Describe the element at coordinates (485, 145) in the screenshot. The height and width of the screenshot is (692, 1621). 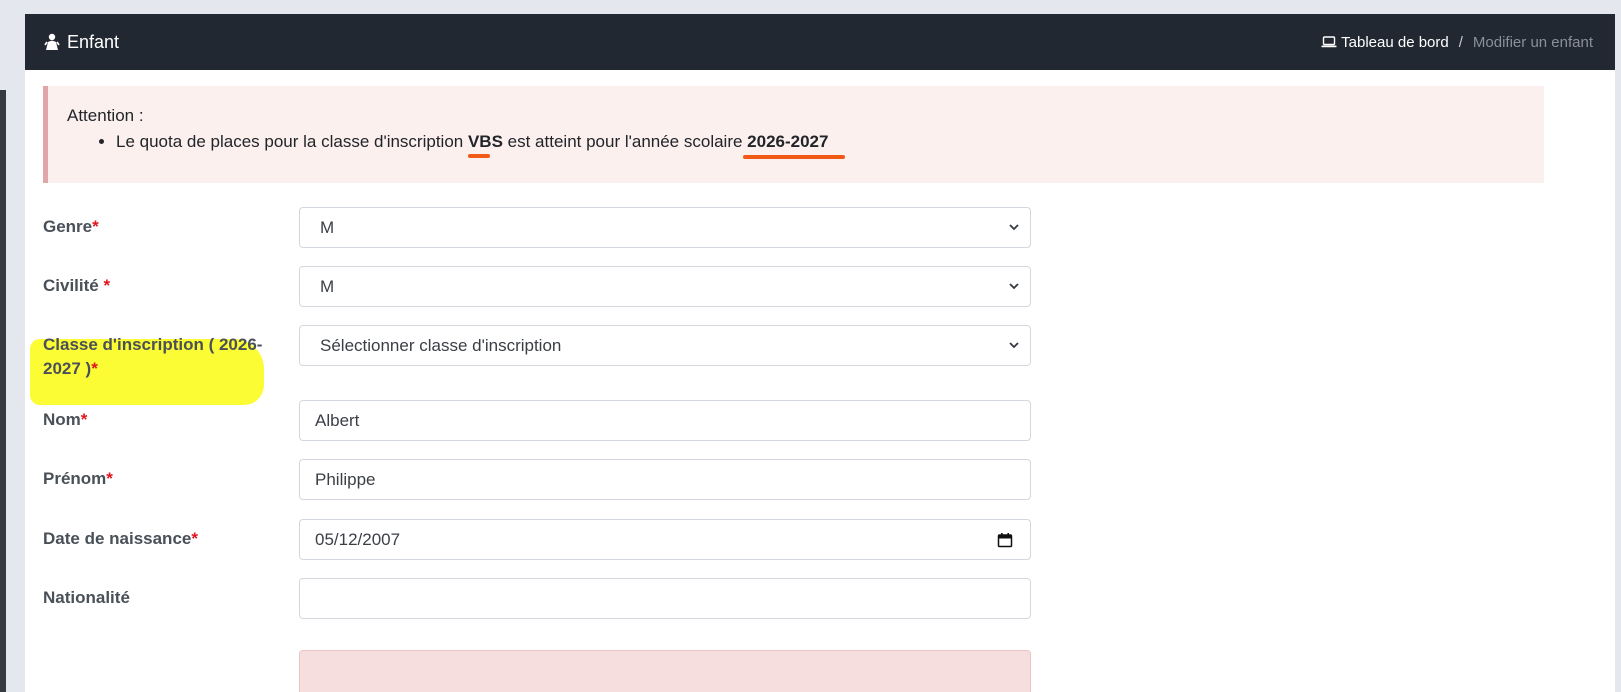
I see `alert-class-code: VBS` at that location.